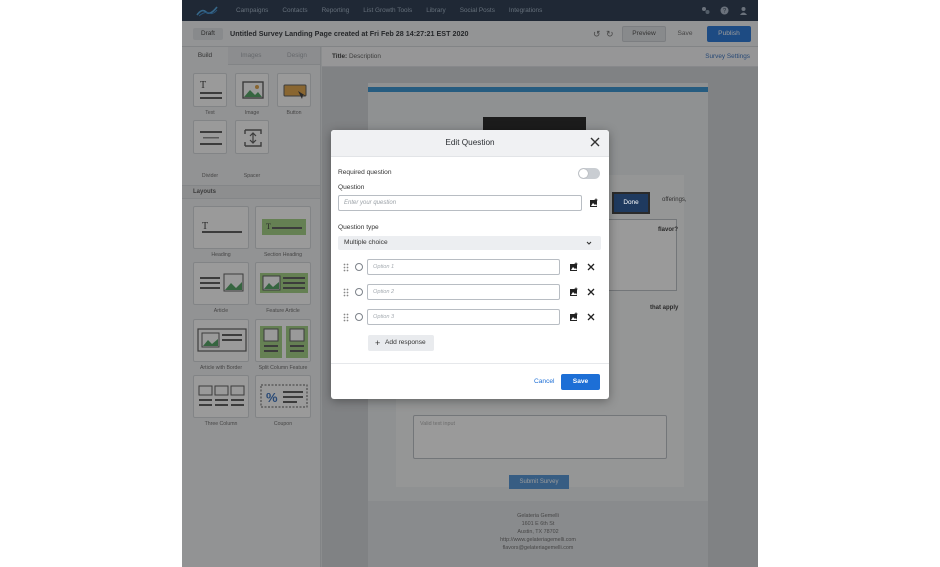  I want to click on question-input: Enter your question, so click(460, 203).